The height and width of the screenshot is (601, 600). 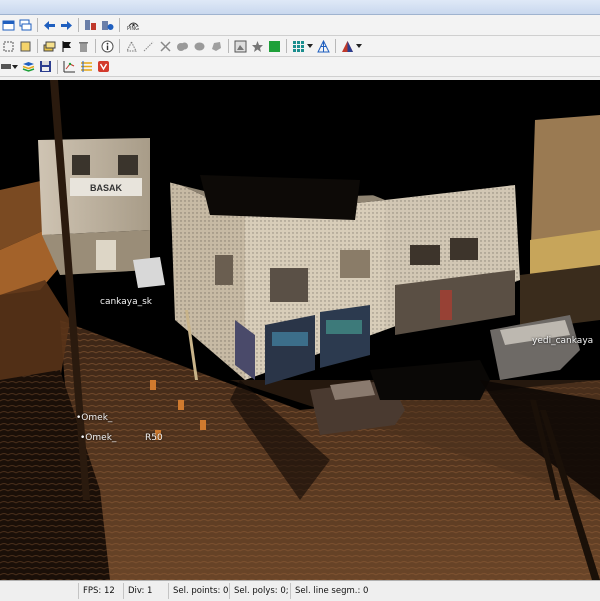 I want to click on filter-red-icon, so click(x=103, y=66).